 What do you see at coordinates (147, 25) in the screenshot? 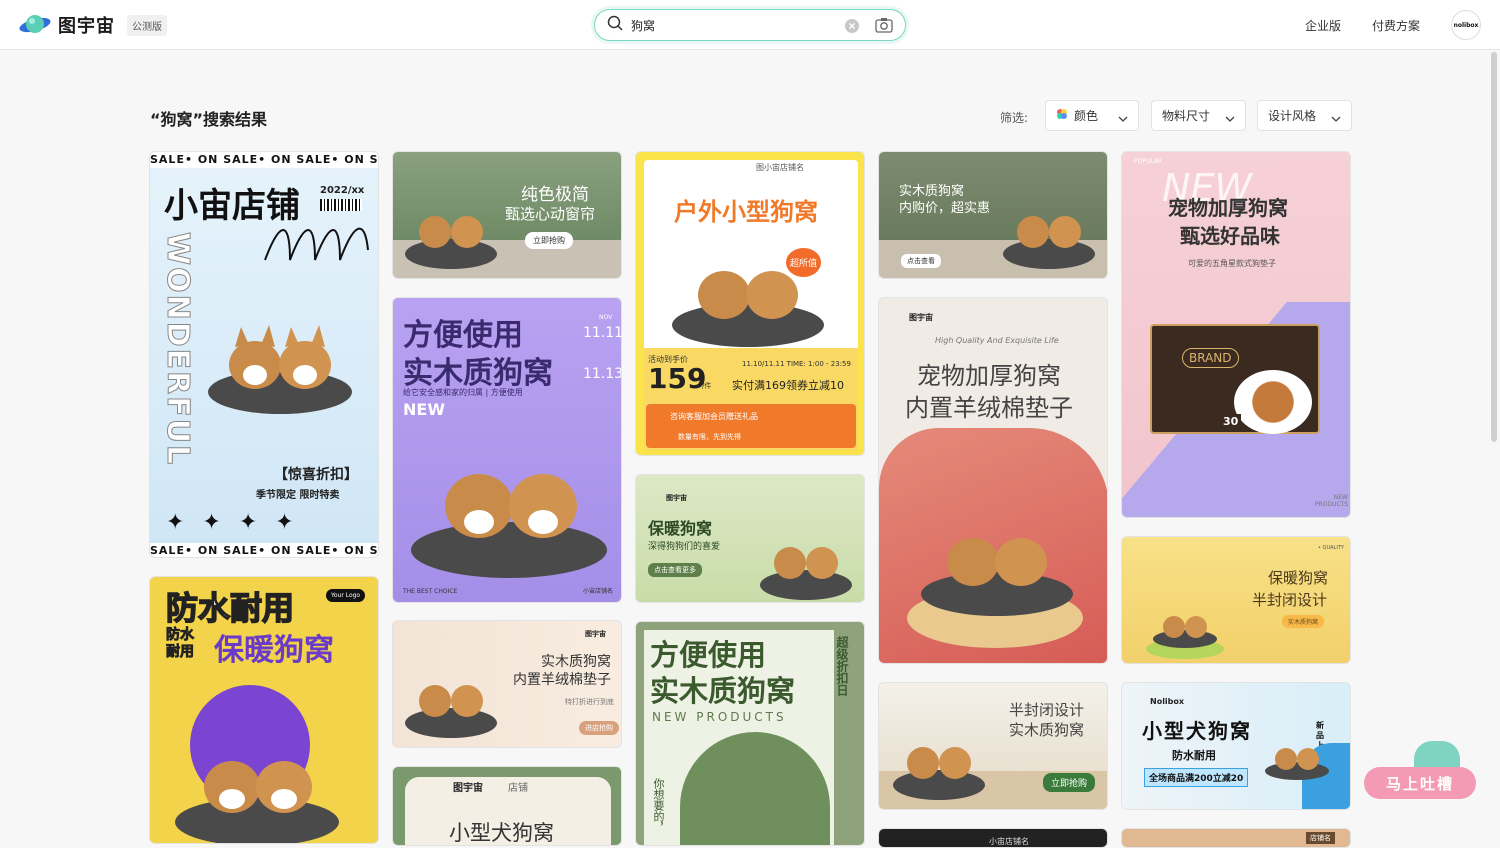
I see `beta-badge: 公测版` at bounding box center [147, 25].